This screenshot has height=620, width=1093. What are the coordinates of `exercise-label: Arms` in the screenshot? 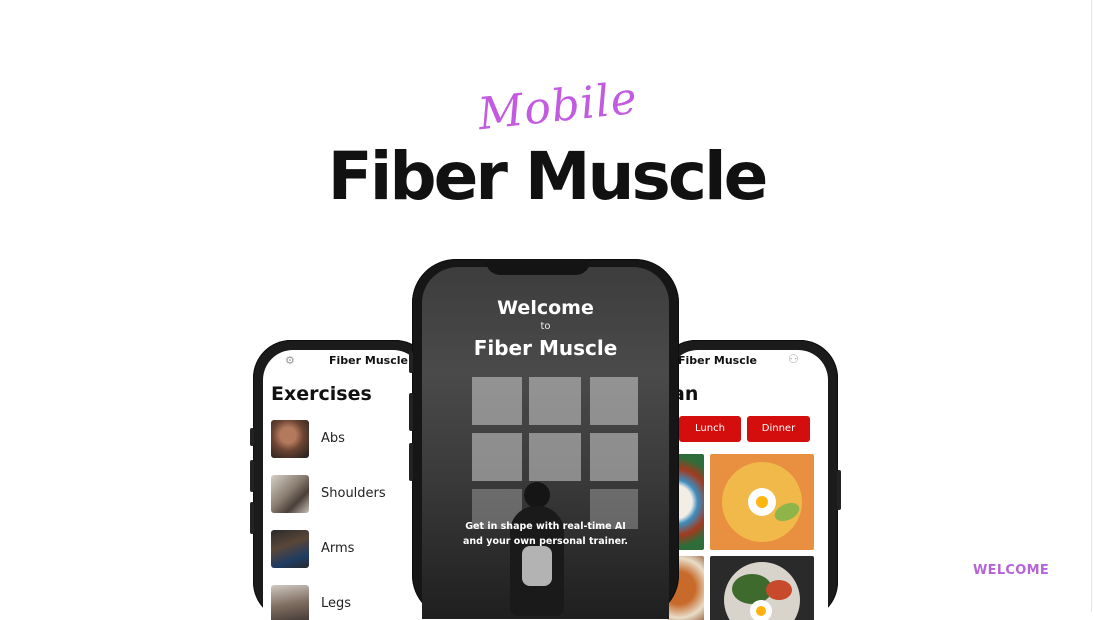 It's located at (338, 548).